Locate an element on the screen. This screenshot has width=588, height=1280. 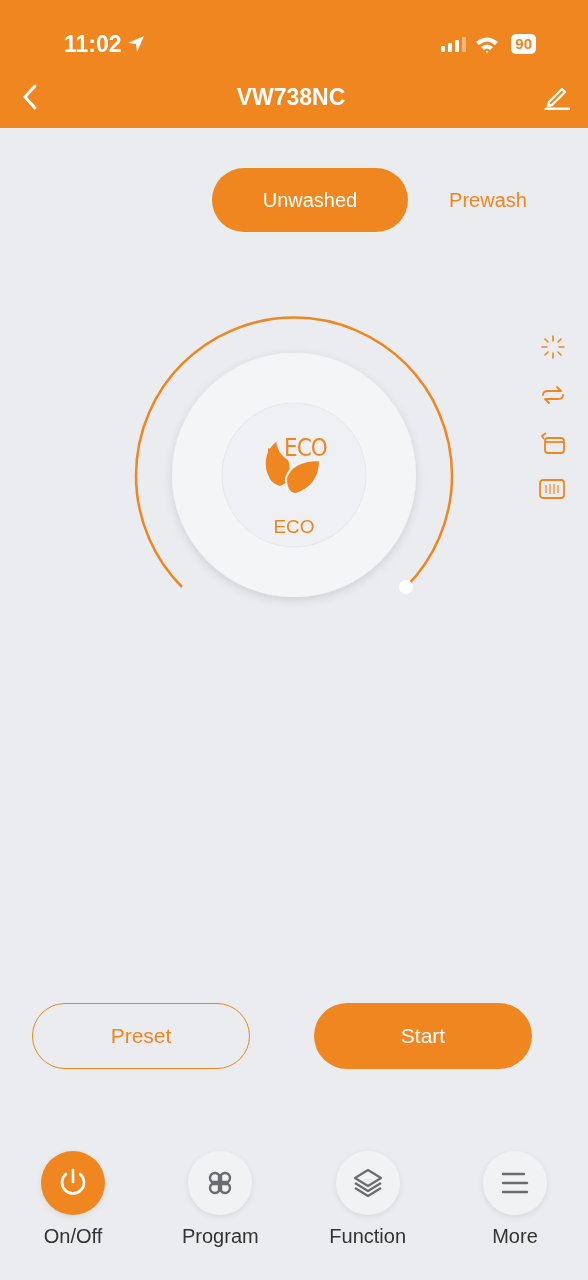
battery-icon: 90 is located at coordinates (523, 44).